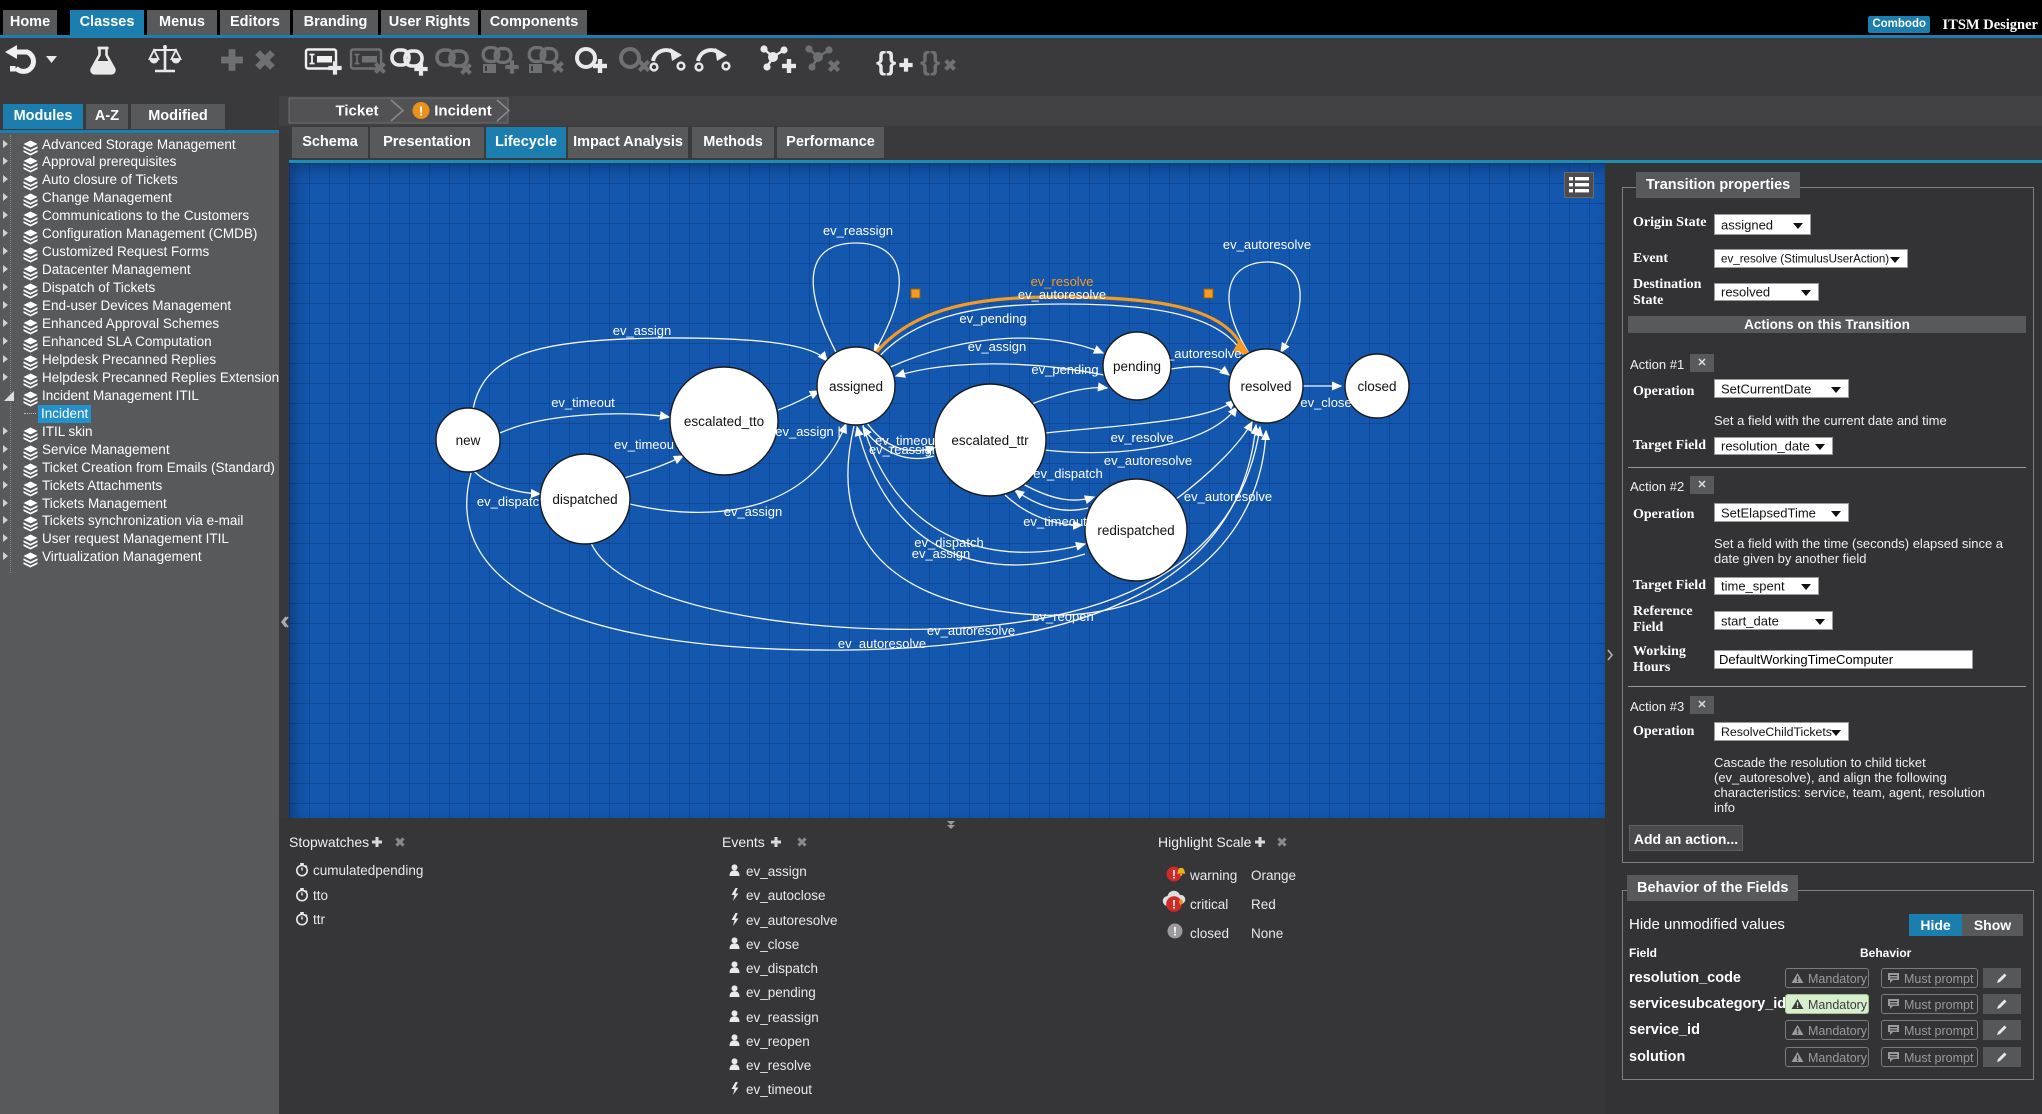 Image resolution: width=2042 pixels, height=1114 pixels. I want to click on svg-text: assigned, so click(856, 386).